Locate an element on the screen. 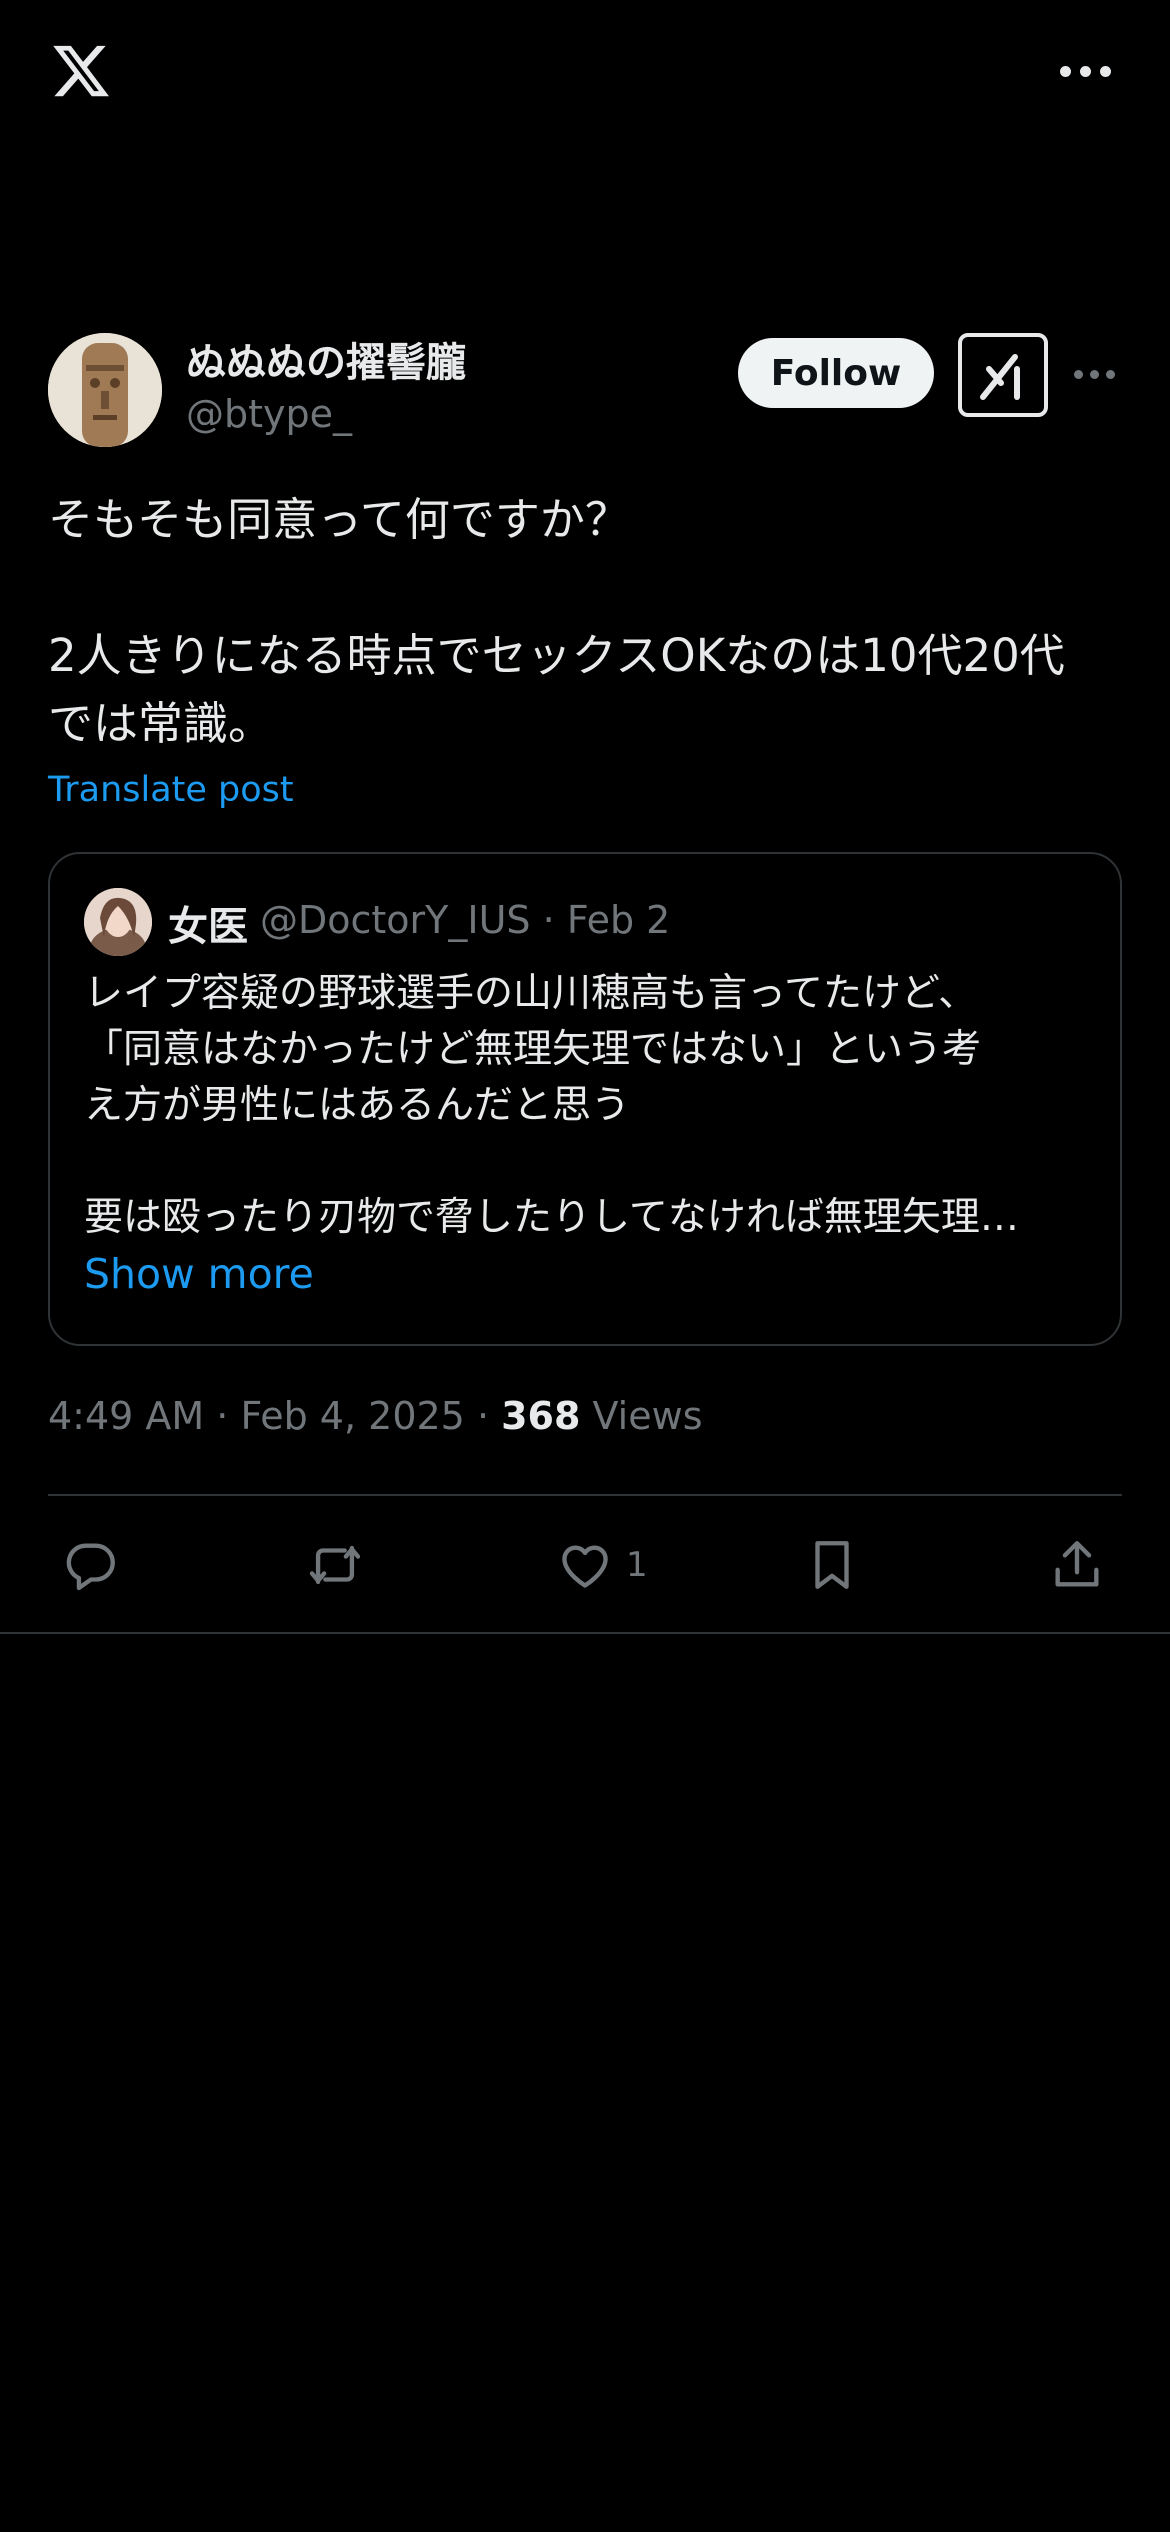  repost-button is located at coordinates (335, 1565).